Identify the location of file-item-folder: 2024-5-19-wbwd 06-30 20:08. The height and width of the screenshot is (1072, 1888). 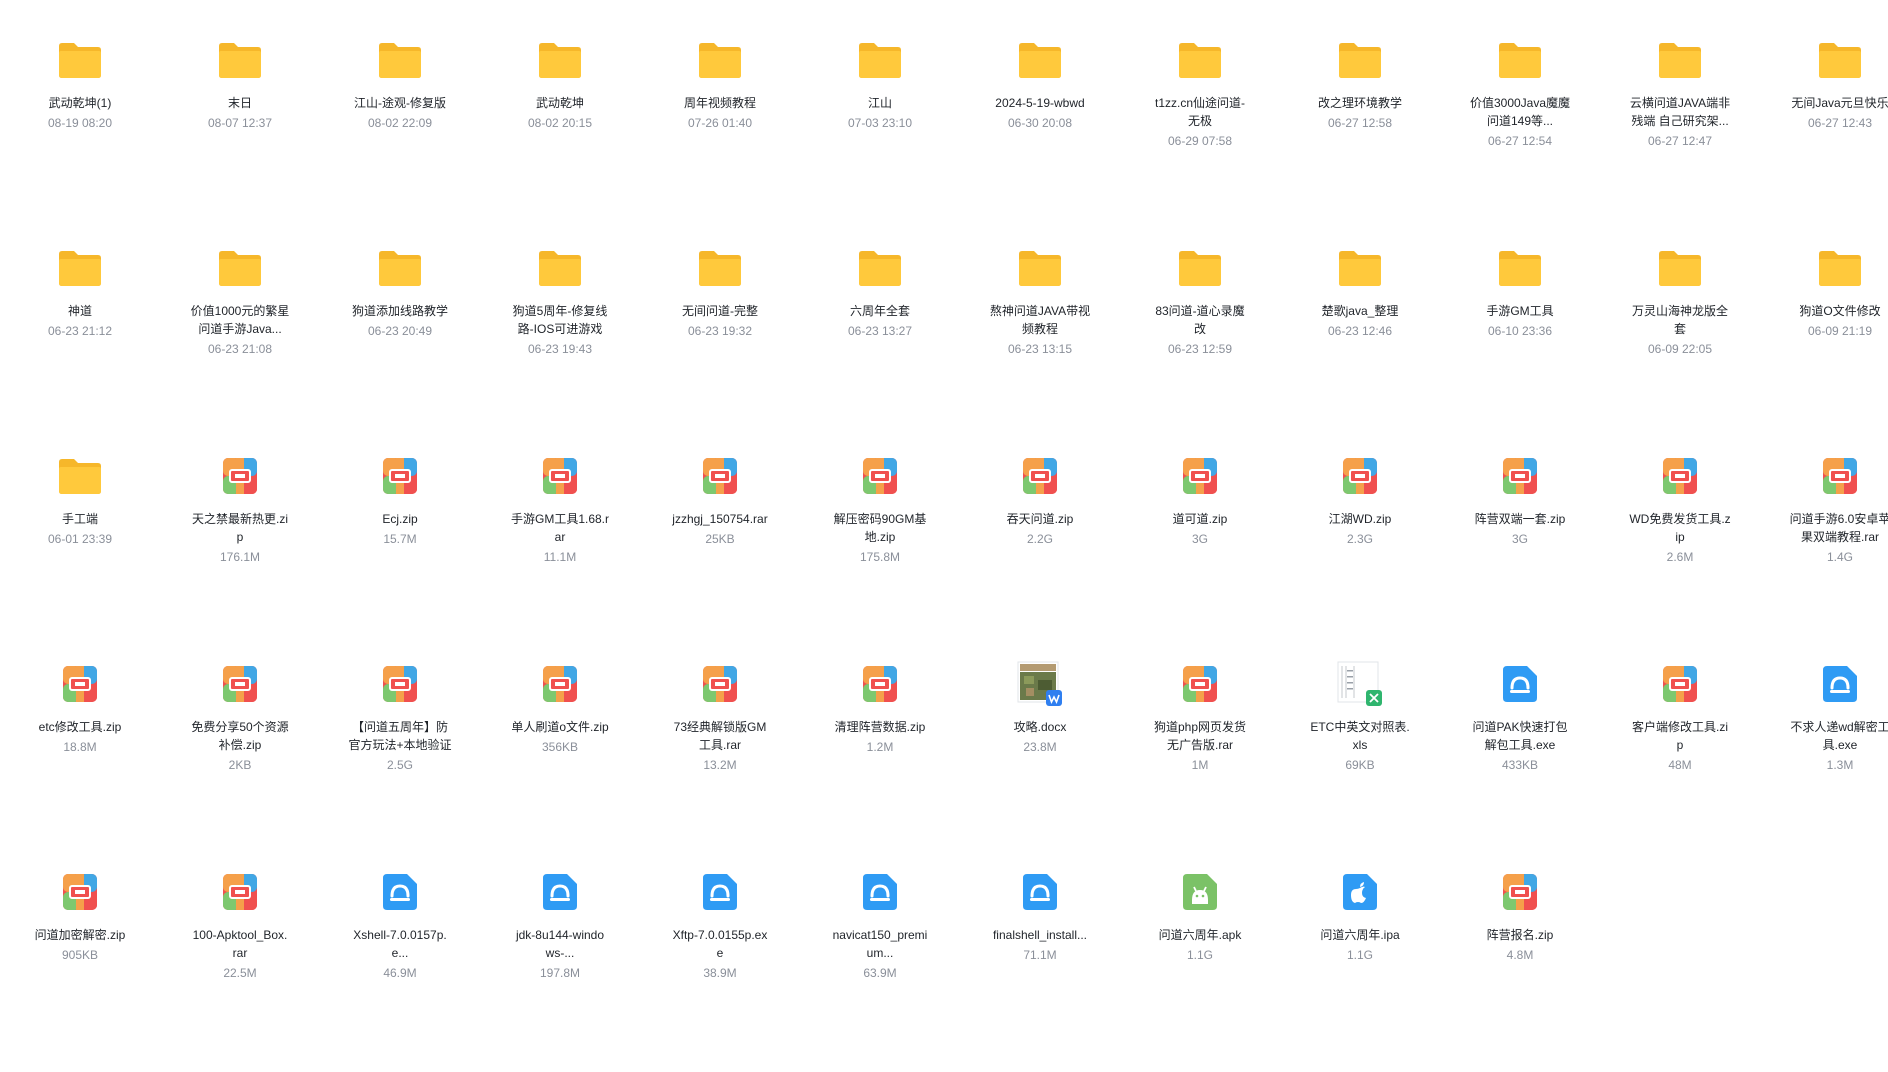
(1040, 136).